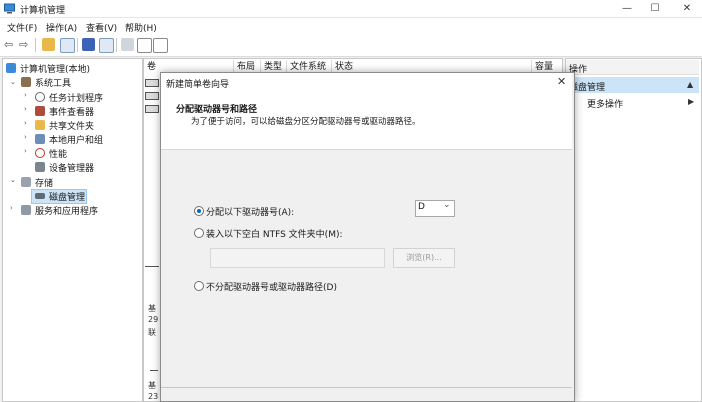 This screenshot has width=702, height=402. Describe the element at coordinates (58, 153) in the screenshot. I see `tree-item-performance: 性能` at that location.